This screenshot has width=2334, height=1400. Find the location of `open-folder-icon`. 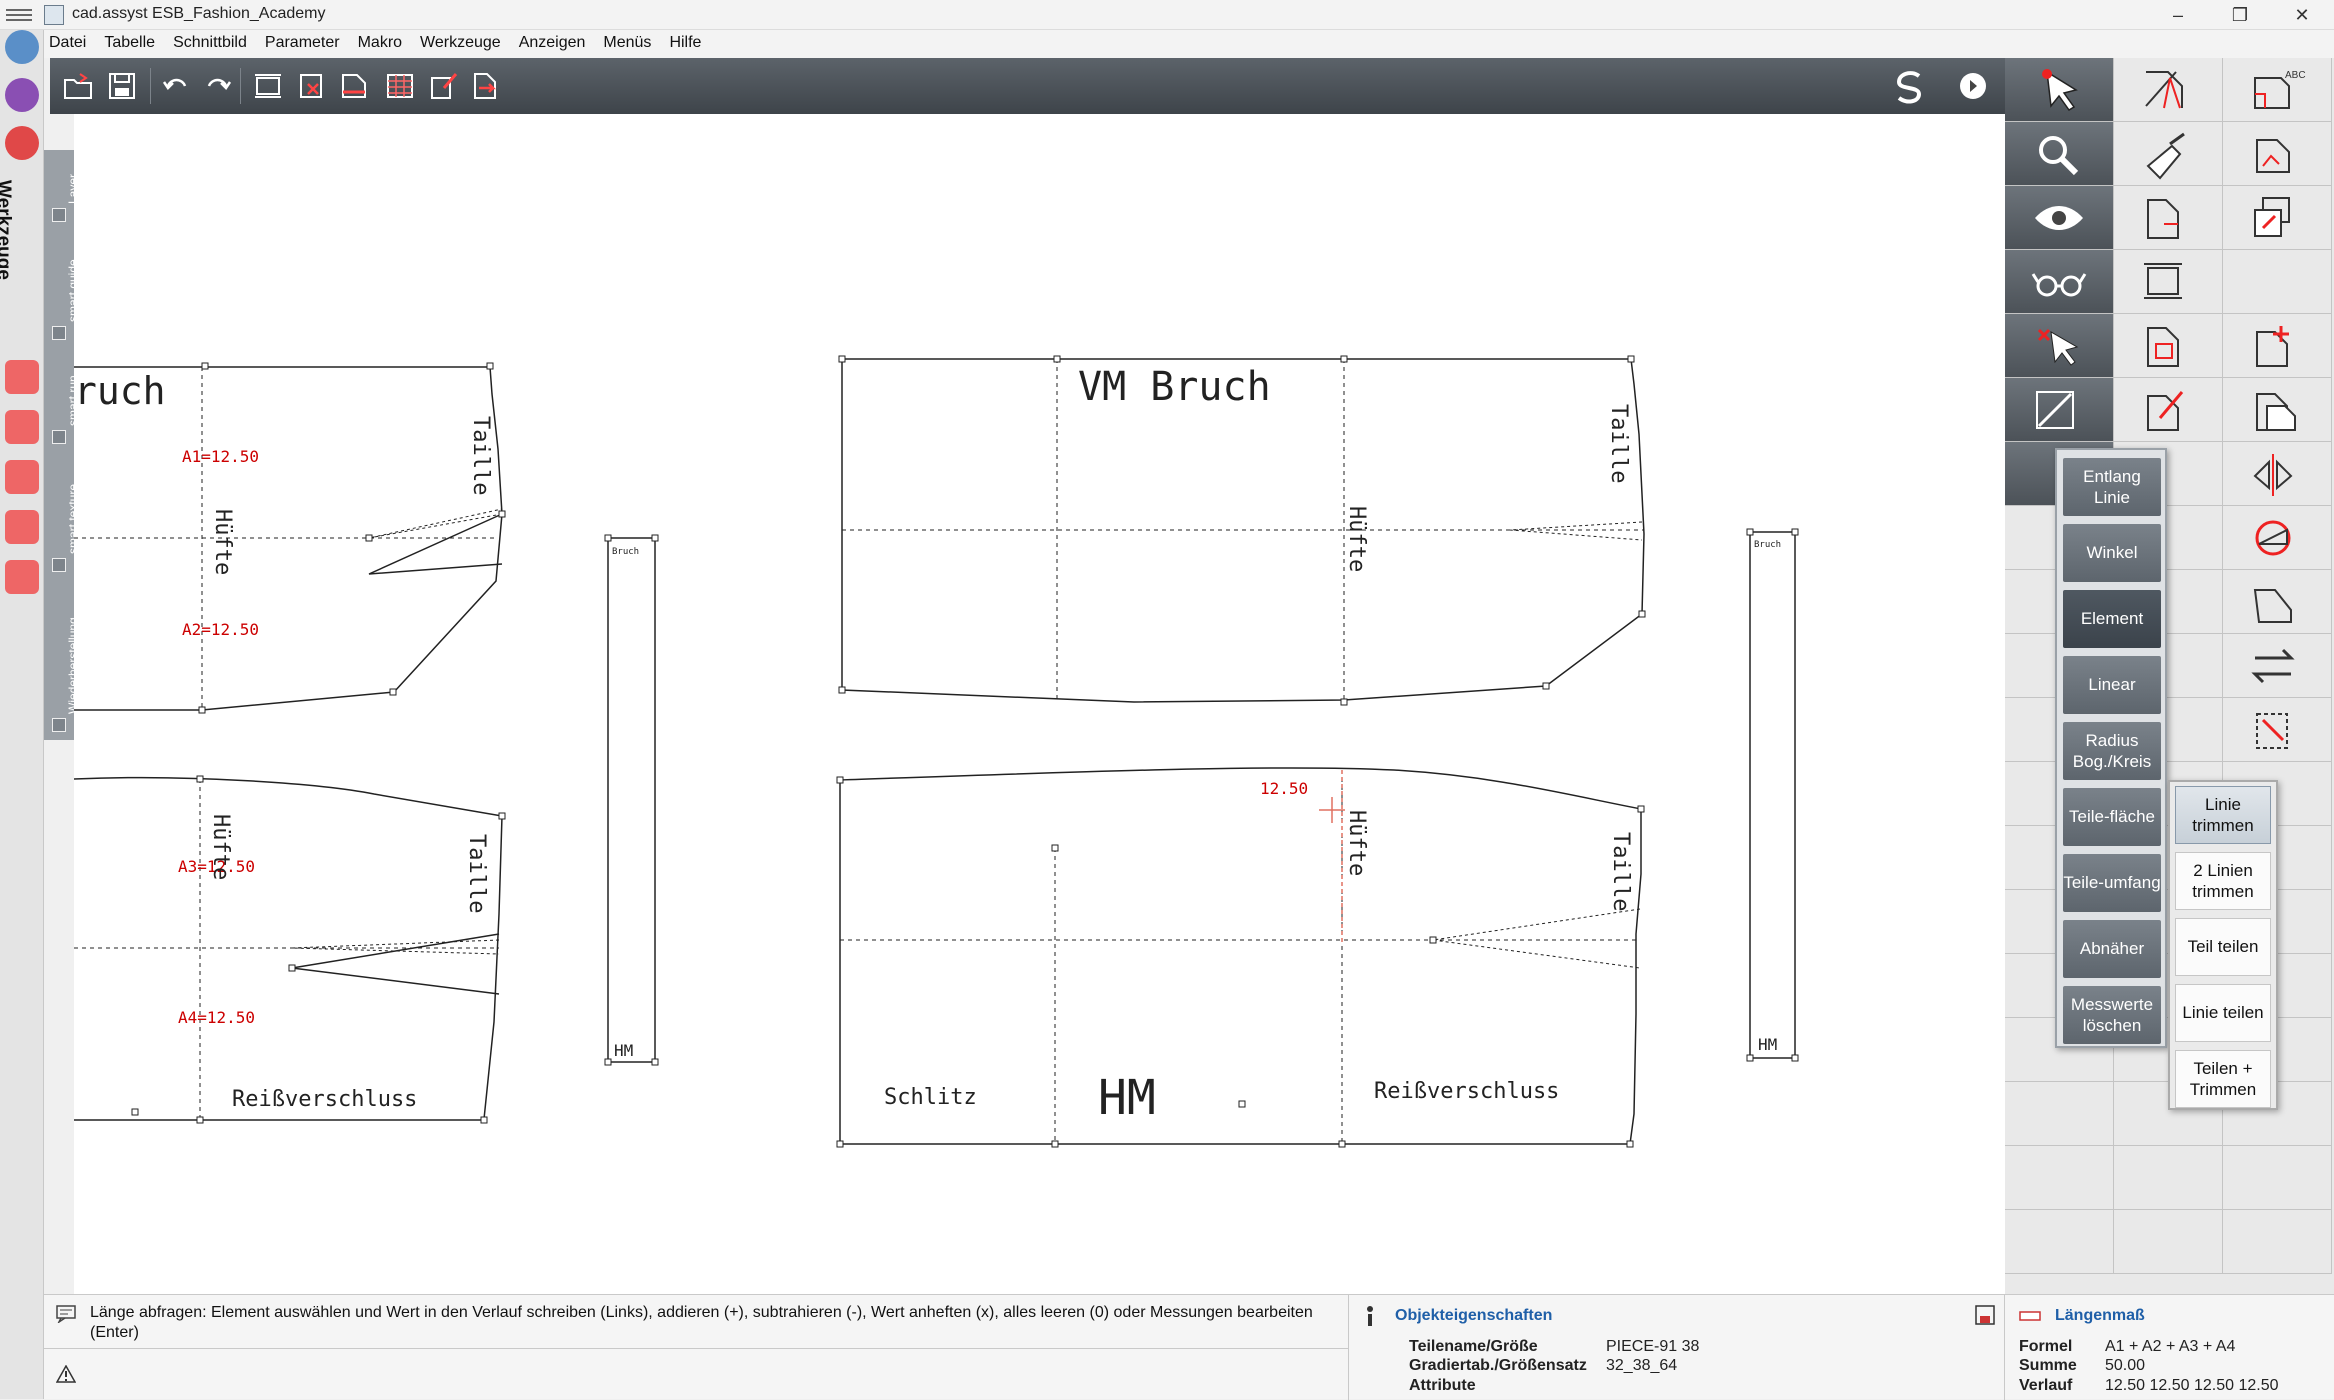

open-folder-icon is located at coordinates (78, 86).